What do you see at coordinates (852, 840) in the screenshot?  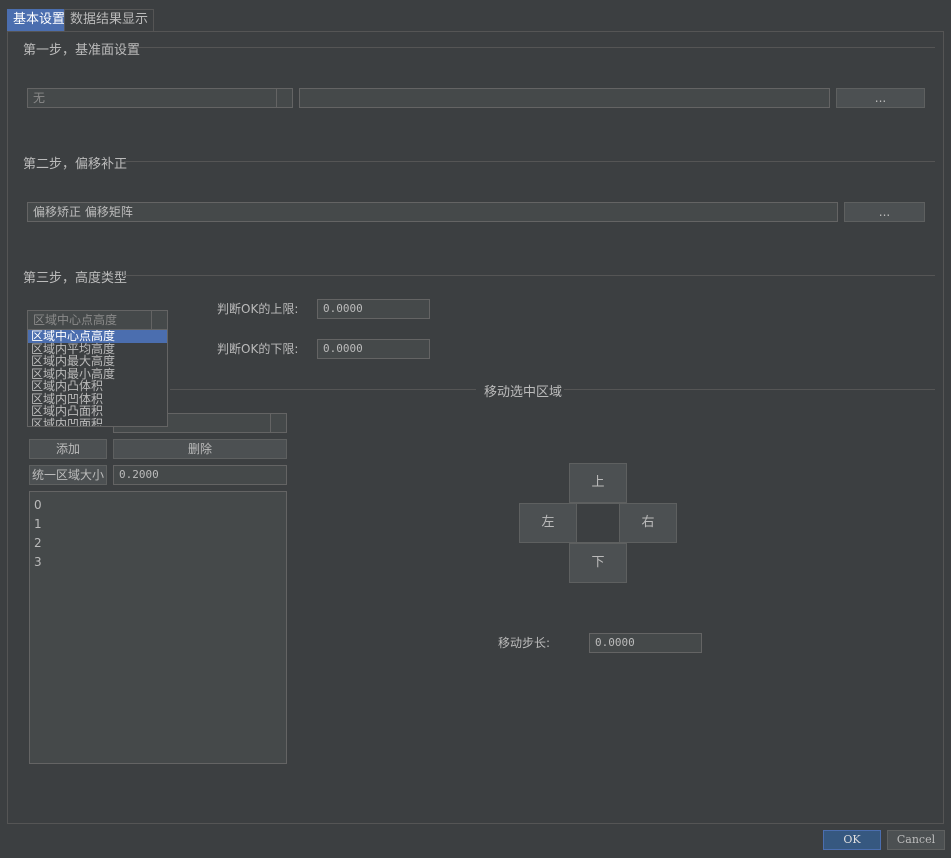 I see `ok-button: OK` at bounding box center [852, 840].